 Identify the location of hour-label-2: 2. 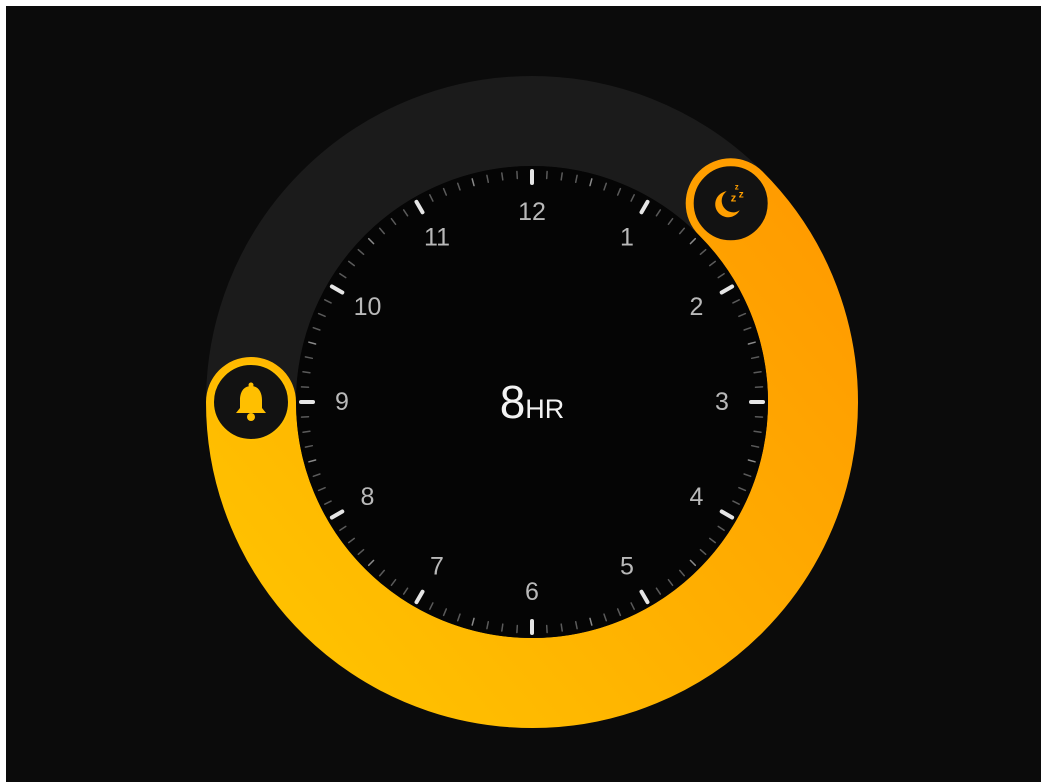
(697, 307).